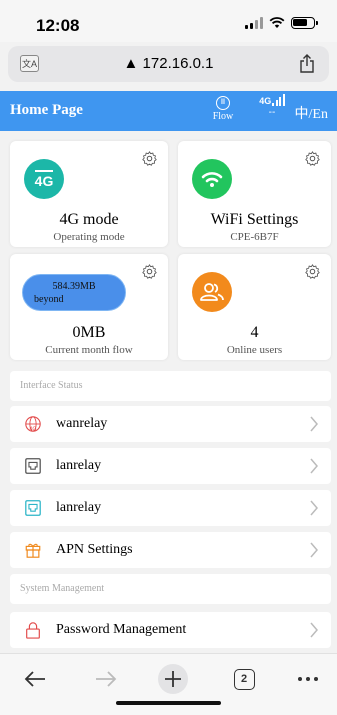  What do you see at coordinates (223, 116) in the screenshot?
I see `flow-label: Flow` at bounding box center [223, 116].